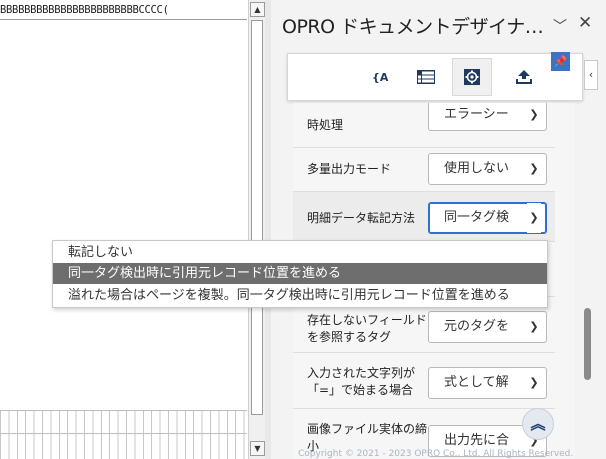 This screenshot has height=459, width=606. What do you see at coordinates (538, 424) in the screenshot?
I see `scroll-to-top-icon: ︽` at bounding box center [538, 424].